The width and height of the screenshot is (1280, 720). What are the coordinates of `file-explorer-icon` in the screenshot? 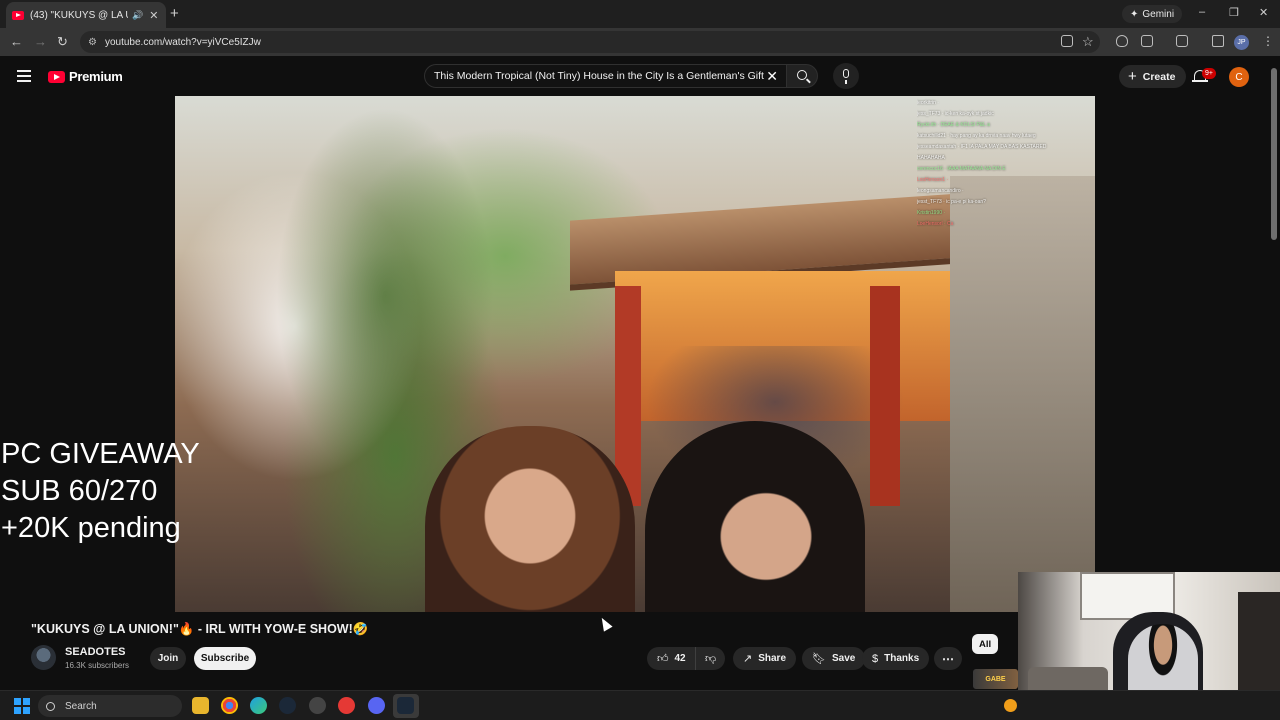 It's located at (200, 705).